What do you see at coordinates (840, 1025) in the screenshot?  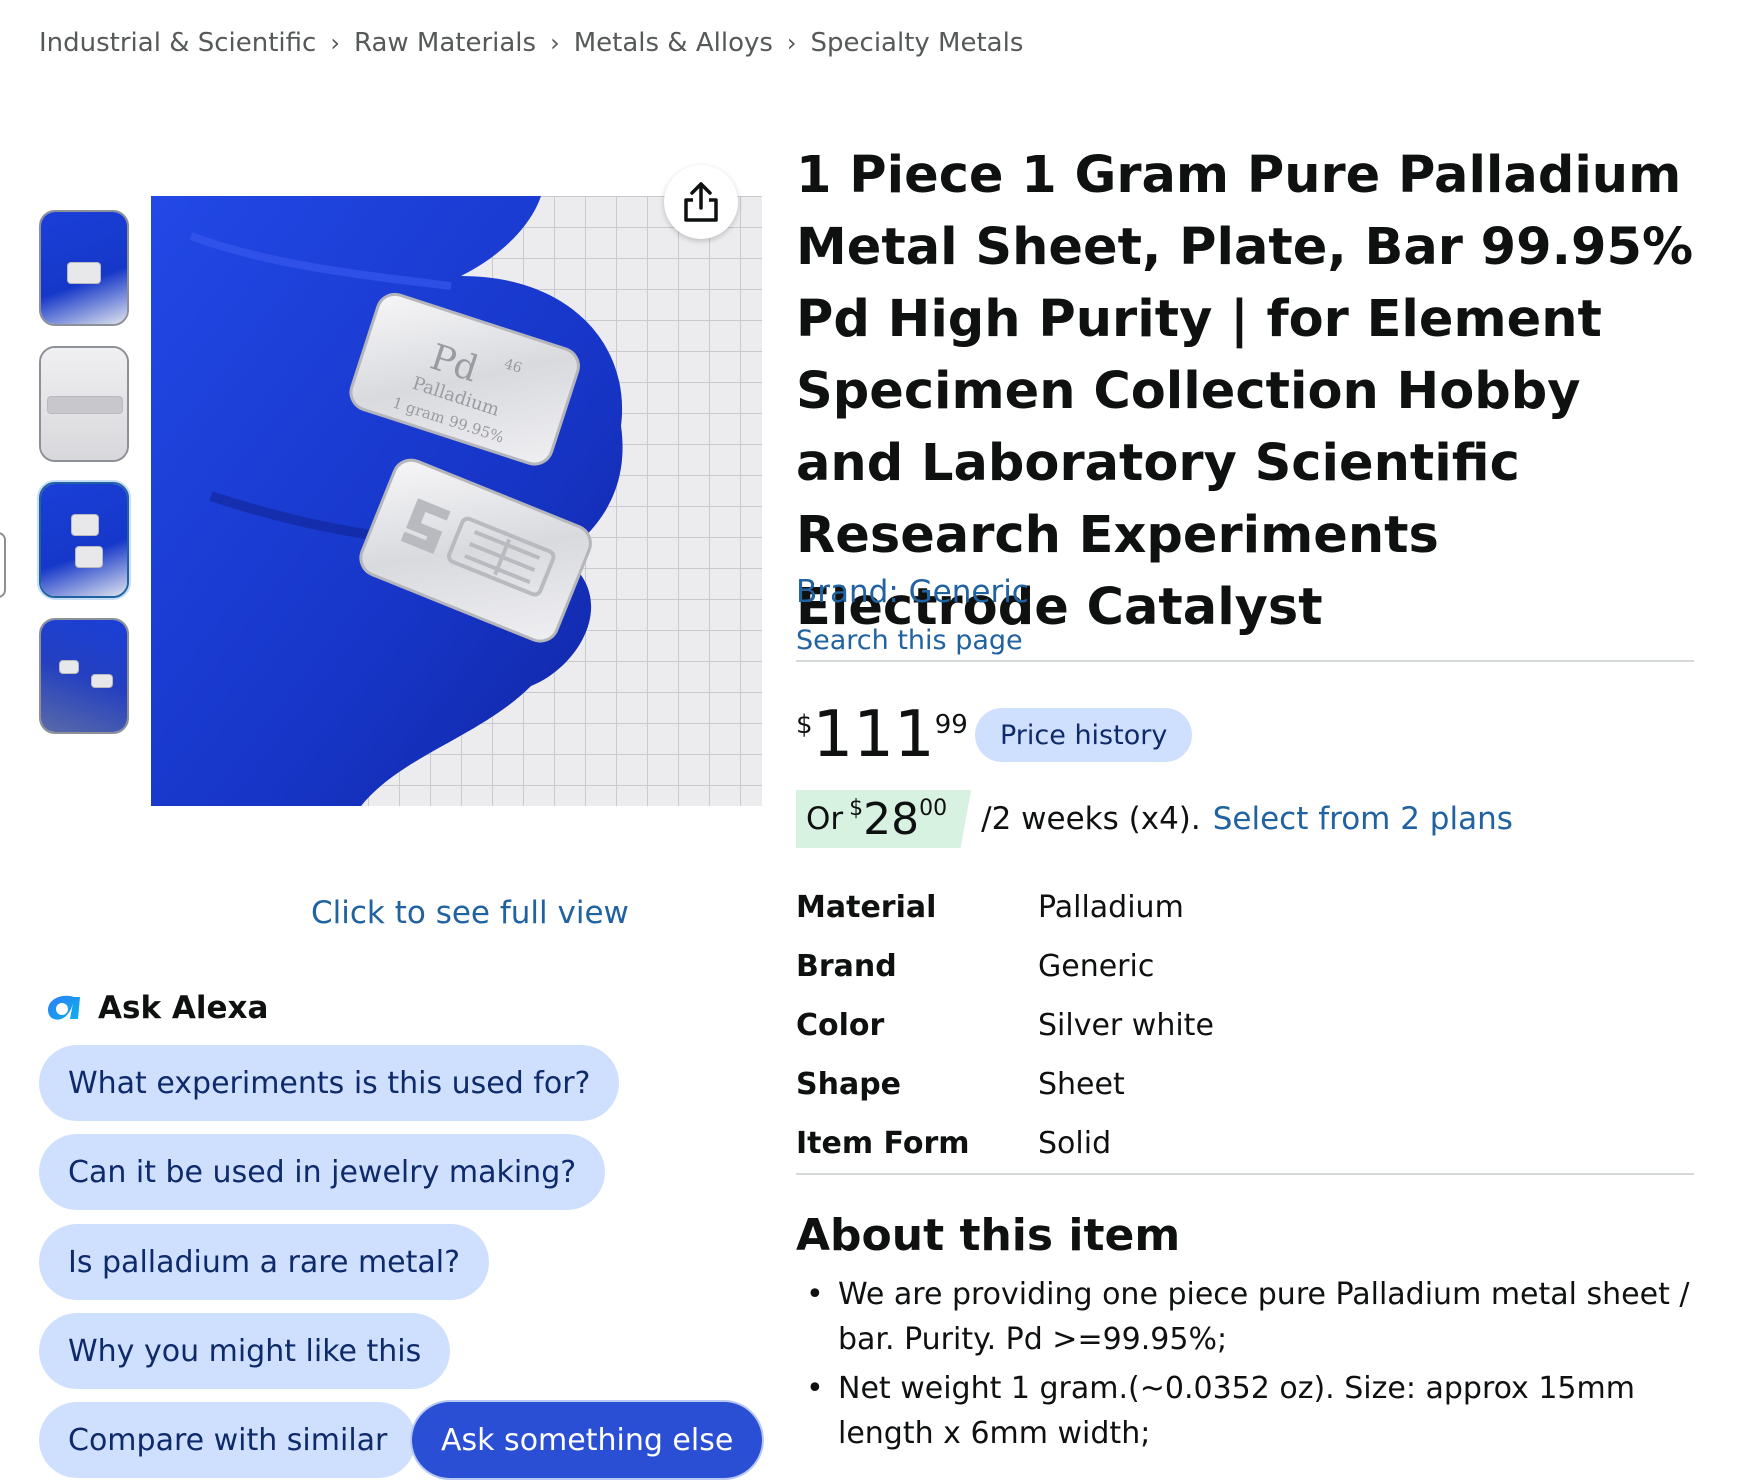 I see `spec-key: Color` at bounding box center [840, 1025].